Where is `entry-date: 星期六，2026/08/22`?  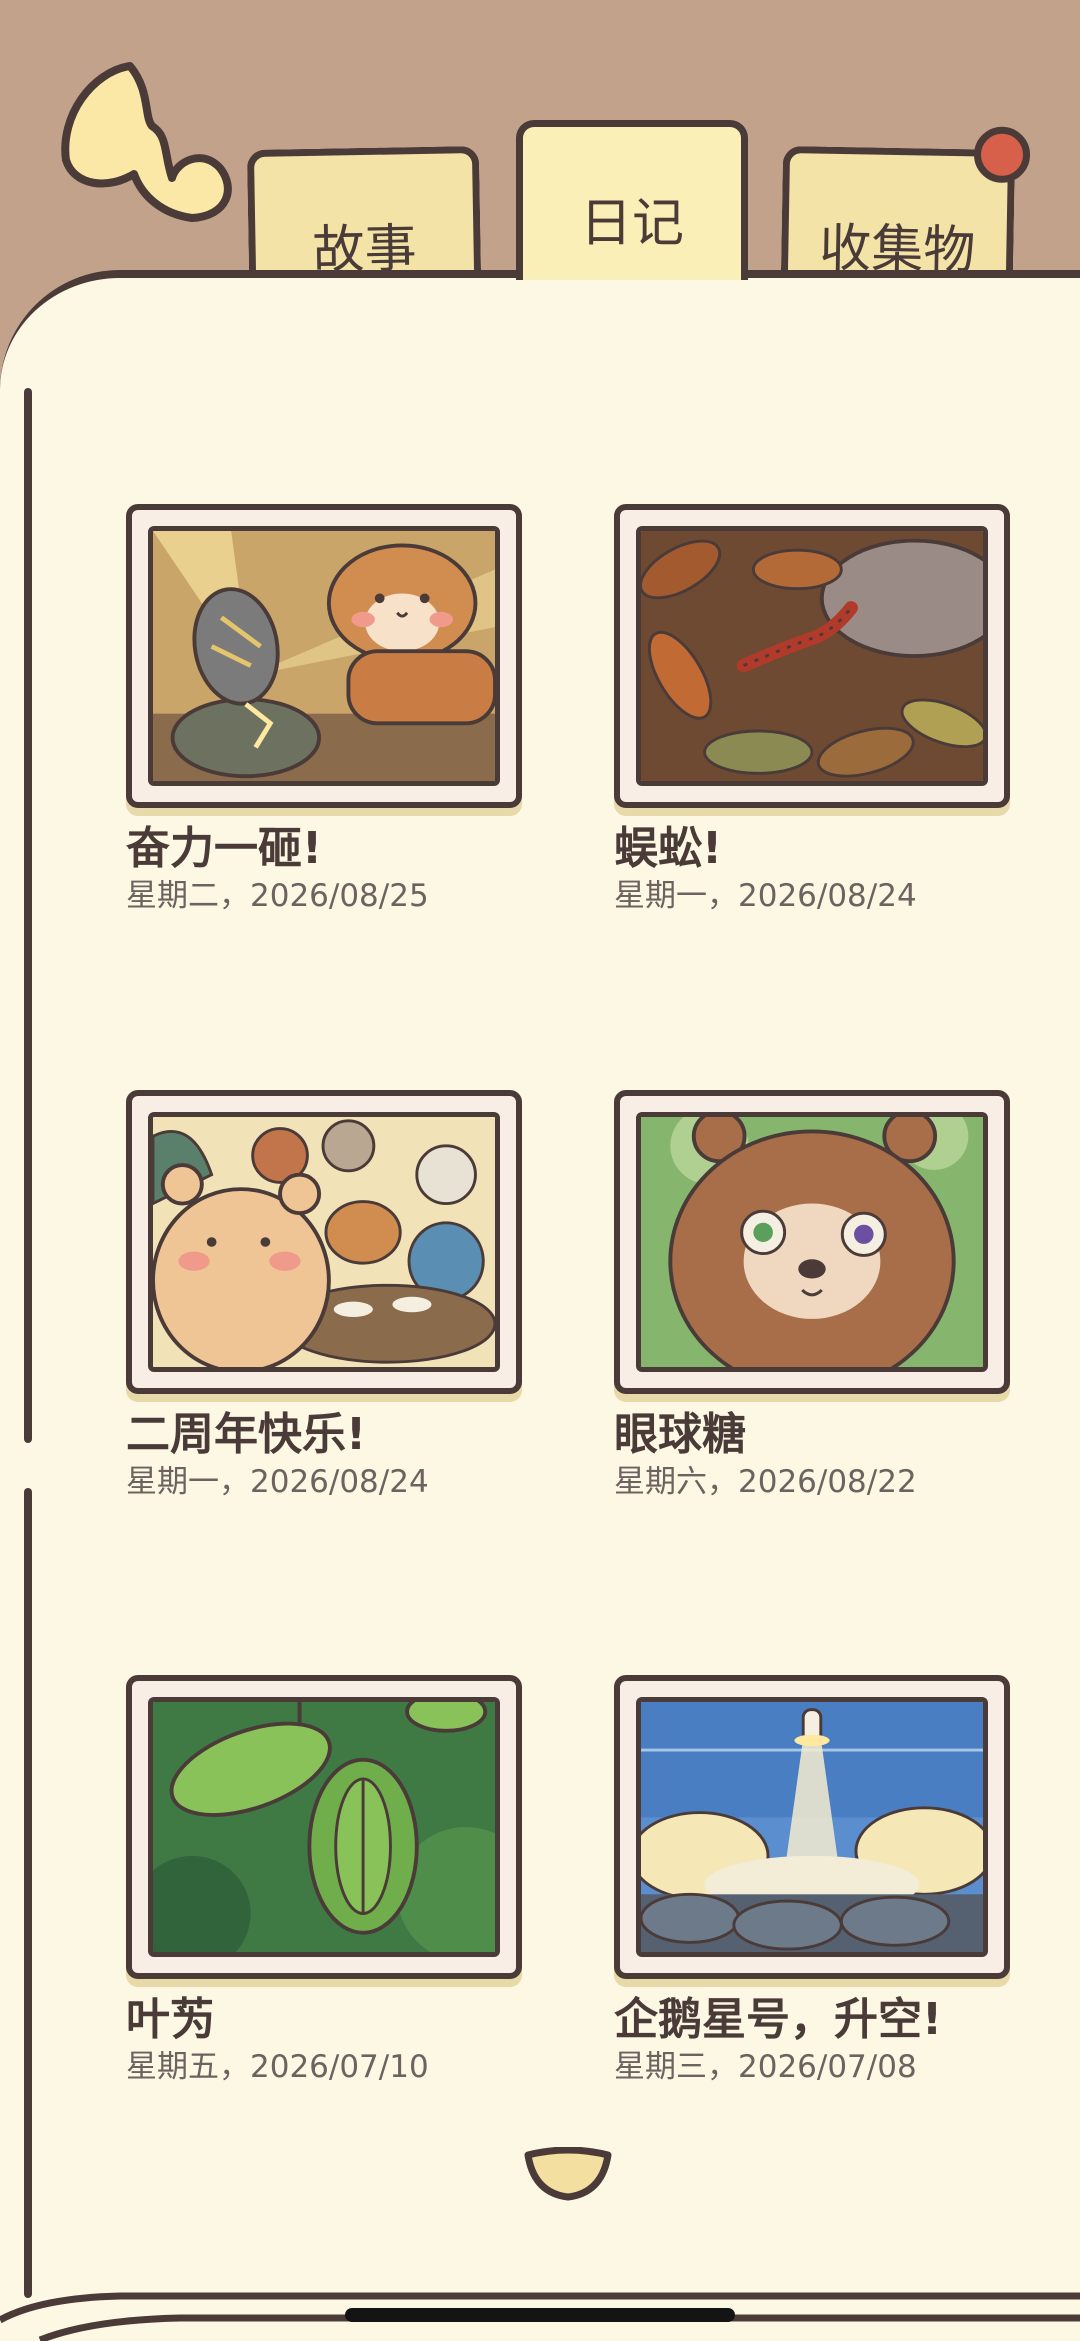 entry-date: 星期六，2026/08/22 is located at coordinates (765, 1482).